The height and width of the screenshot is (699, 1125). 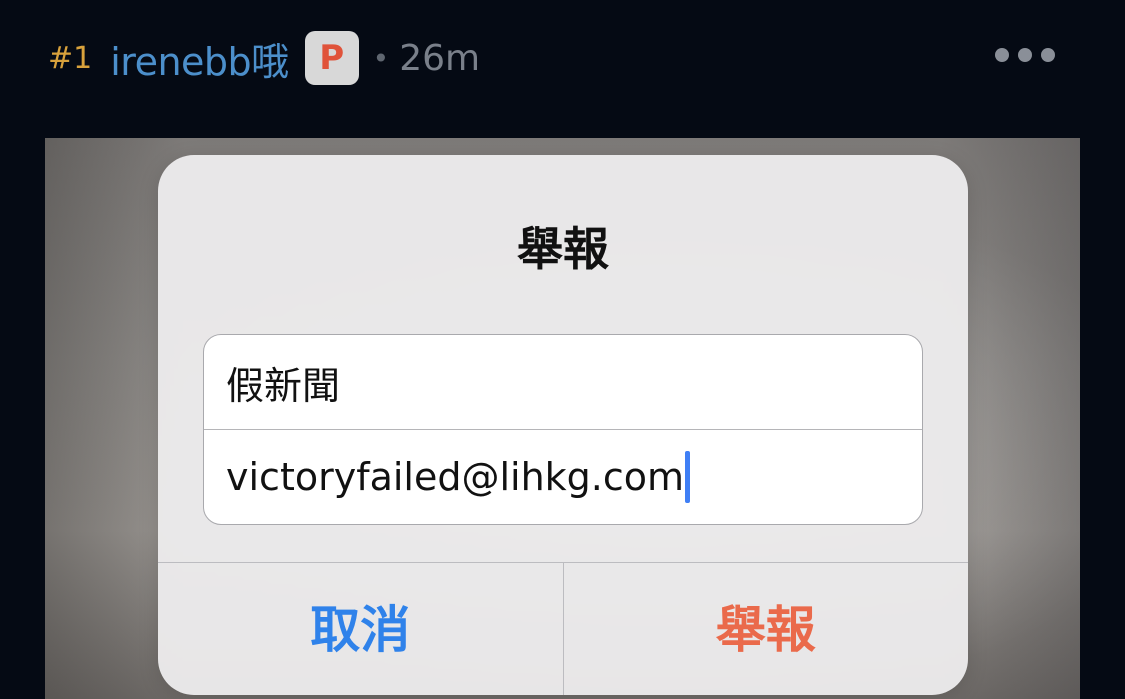 I want to click on more-options-icon, so click(x=1025, y=55).